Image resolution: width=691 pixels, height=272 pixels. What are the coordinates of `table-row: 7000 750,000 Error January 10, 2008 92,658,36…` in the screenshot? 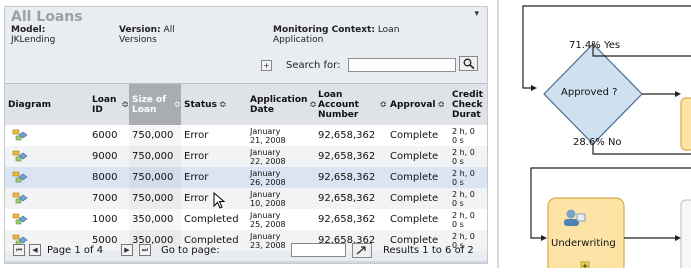 It's located at (246, 198).